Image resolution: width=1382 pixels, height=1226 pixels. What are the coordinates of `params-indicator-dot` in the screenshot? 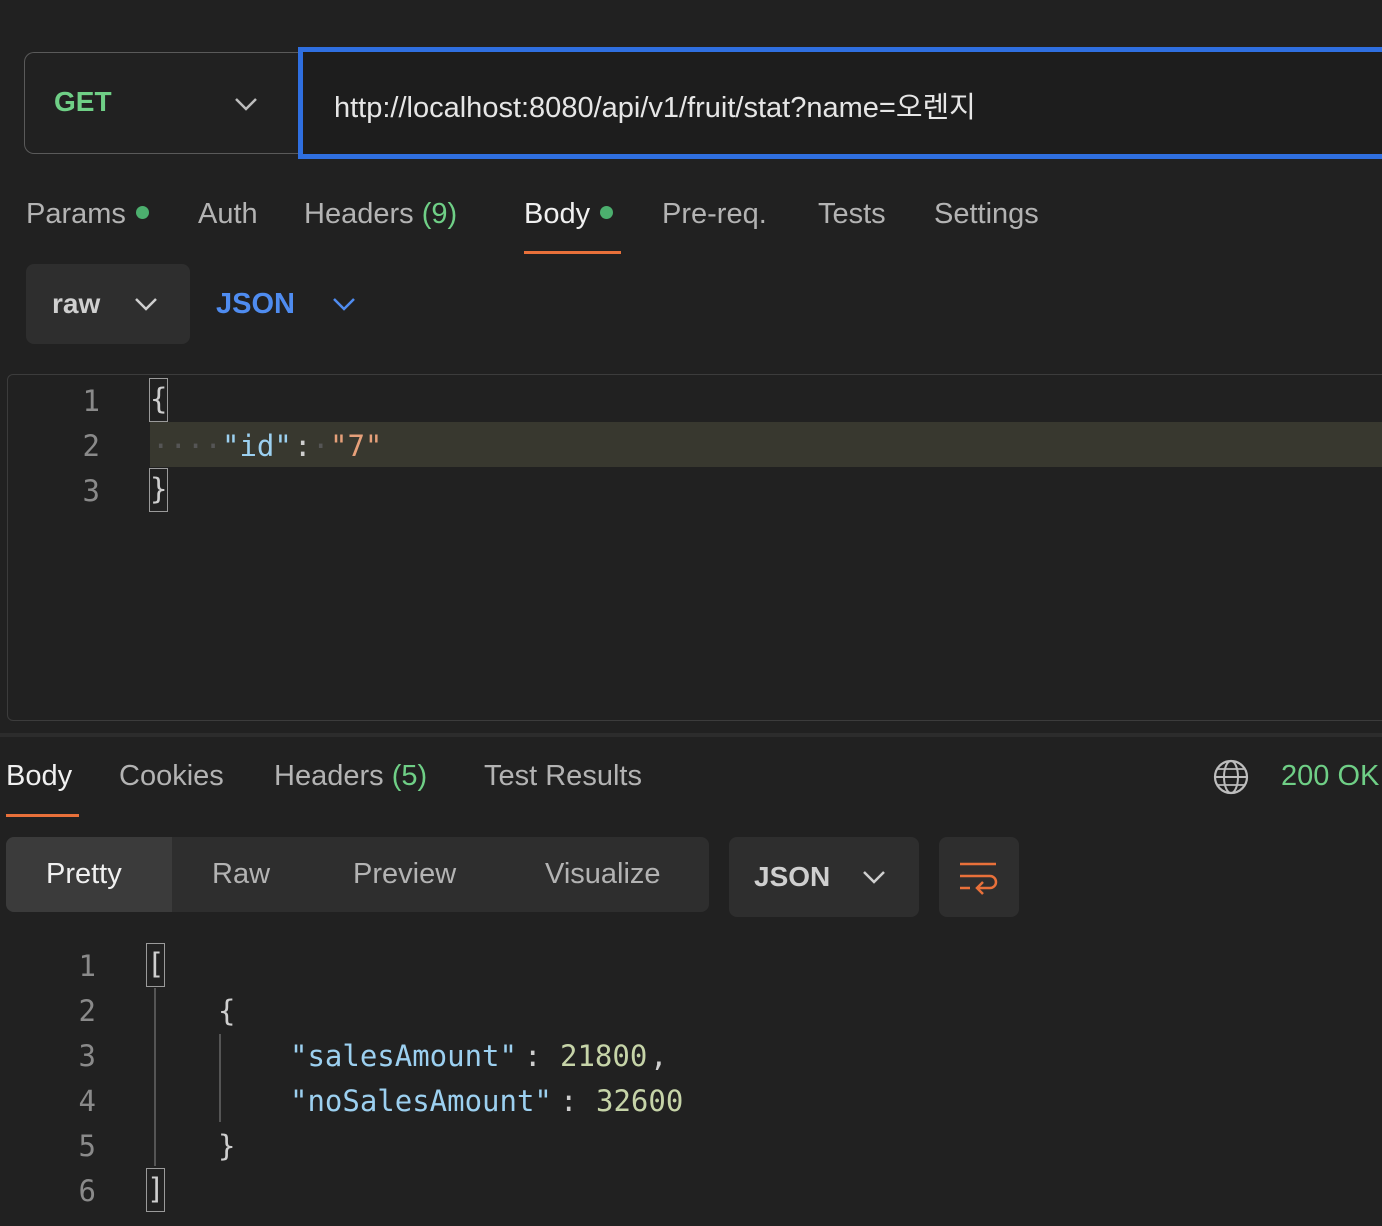 It's located at (142, 212).